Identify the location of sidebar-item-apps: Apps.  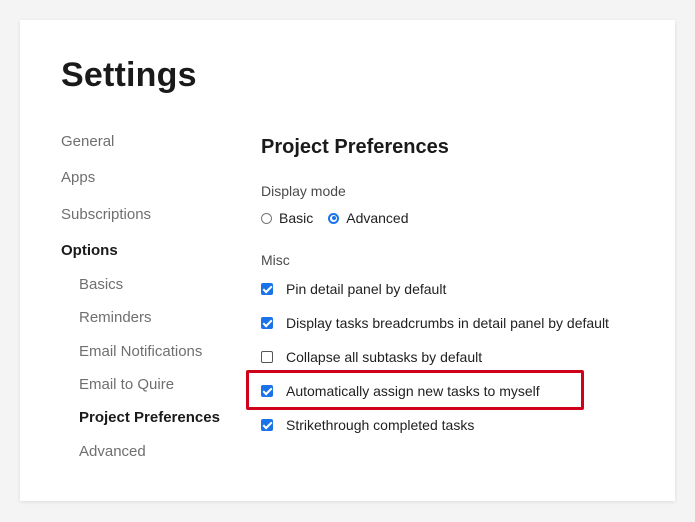
(78, 177).